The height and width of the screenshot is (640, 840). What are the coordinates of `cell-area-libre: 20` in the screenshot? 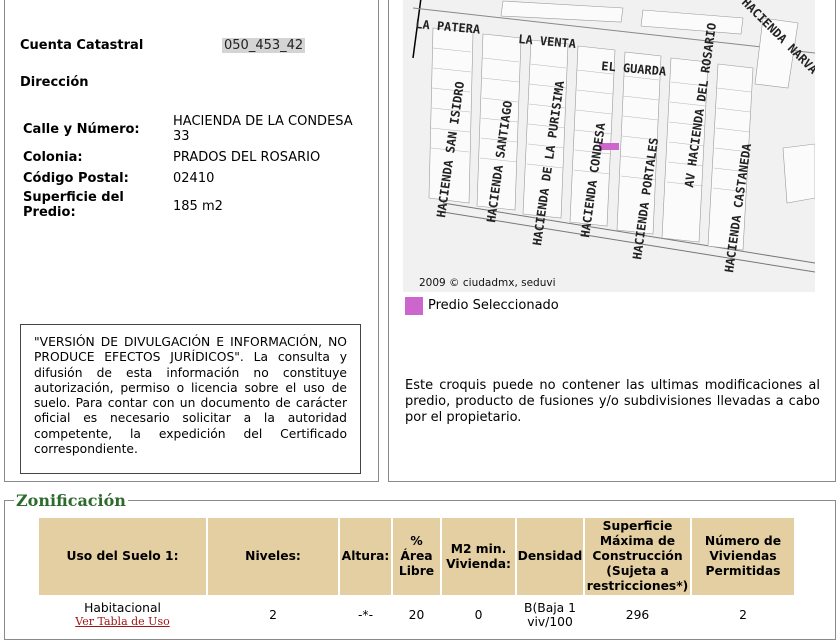 It's located at (416, 615).